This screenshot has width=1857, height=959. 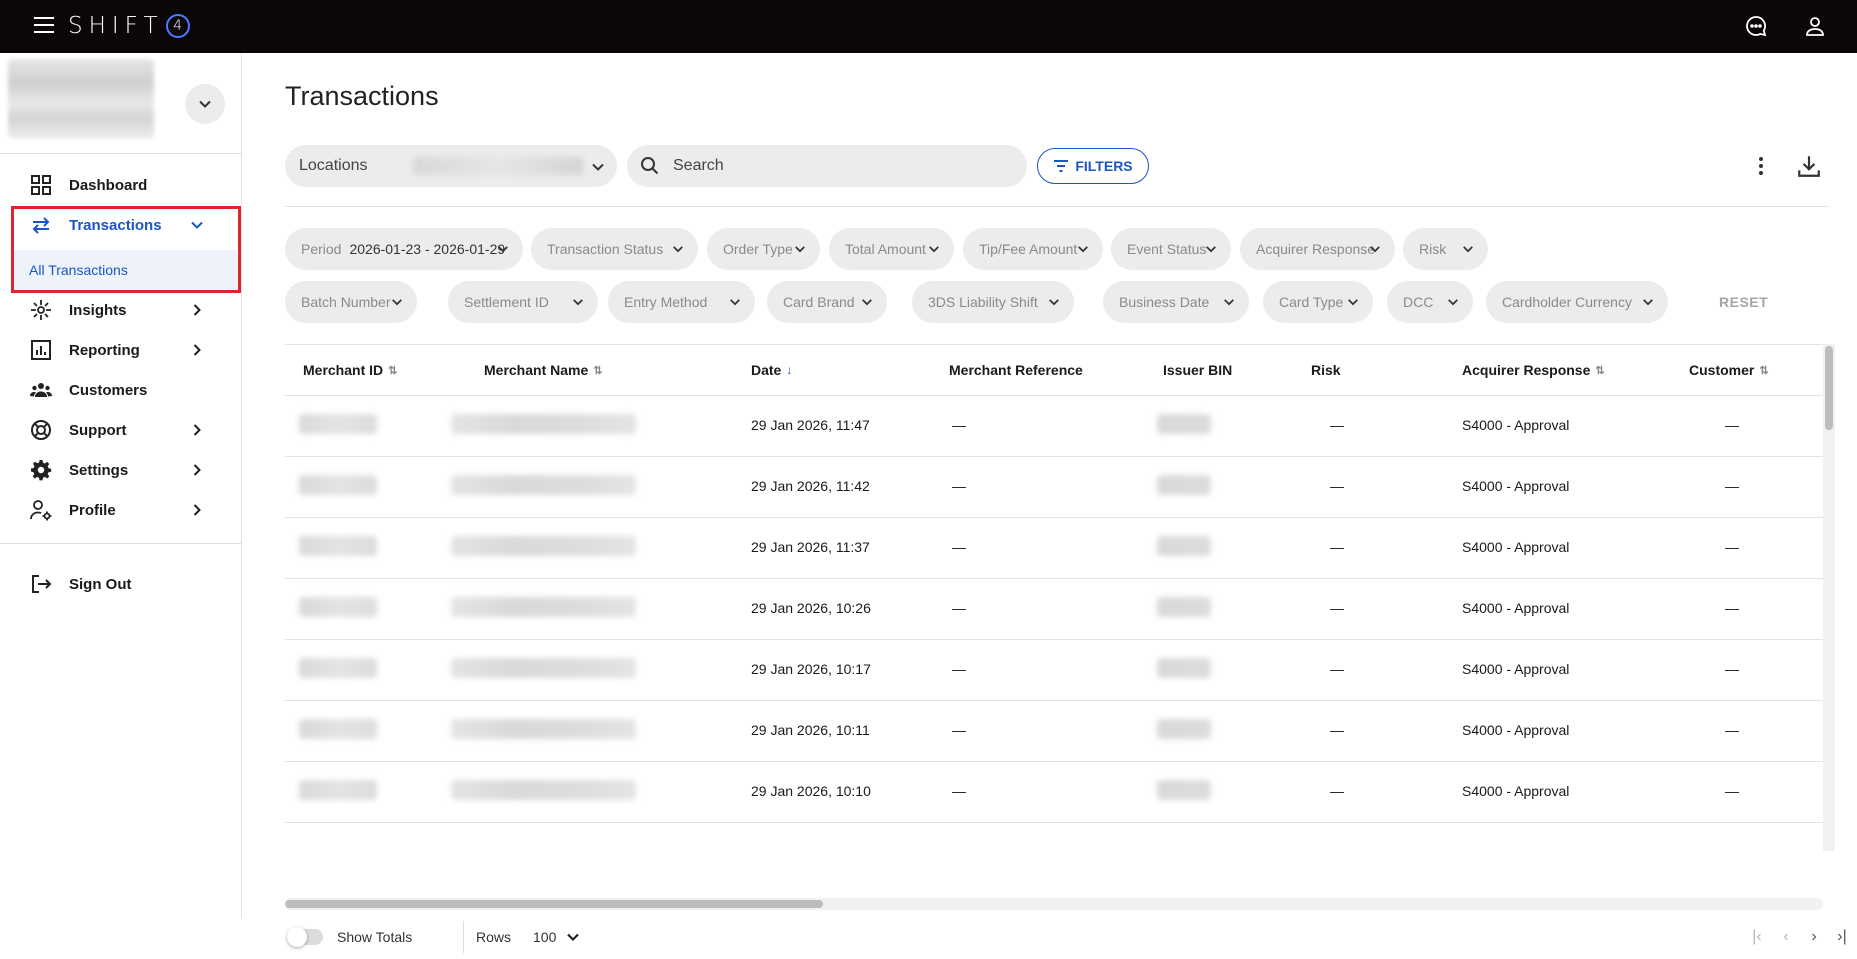 What do you see at coordinates (1533, 370) in the screenshot?
I see `column-header-acquirer-response: Acquirer Response ⇅` at bounding box center [1533, 370].